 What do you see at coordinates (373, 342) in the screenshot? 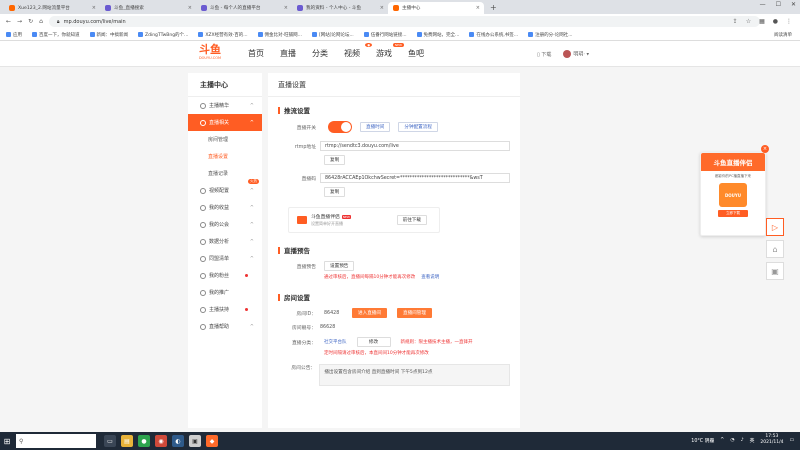
I see `edit-category-button: 修改` at bounding box center [373, 342].